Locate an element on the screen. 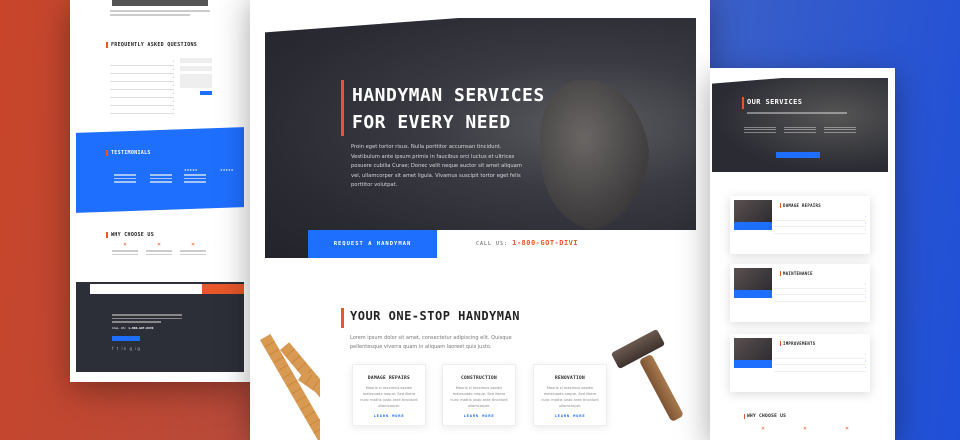  hero-button is located at coordinates (798, 155).